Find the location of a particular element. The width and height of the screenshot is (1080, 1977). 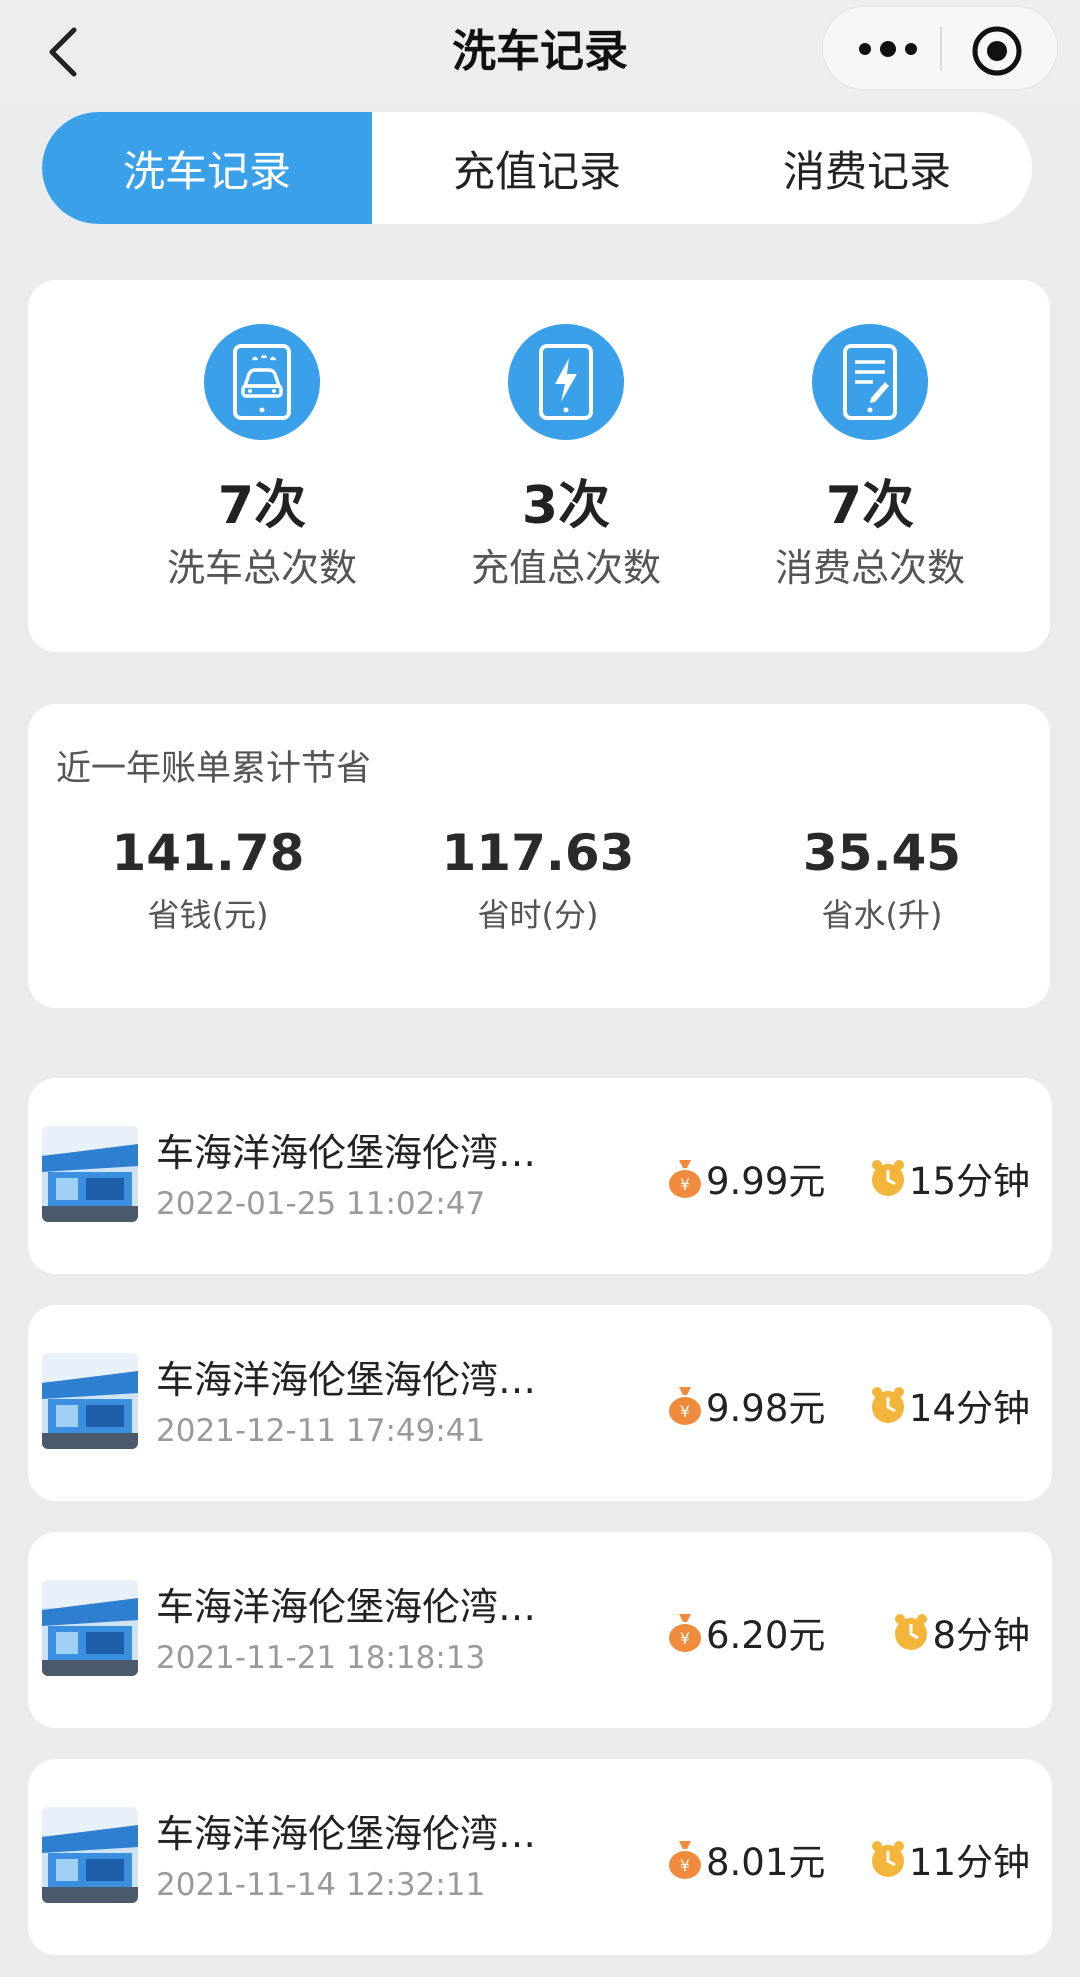

stat-value: 3次 is located at coordinates (566, 506).